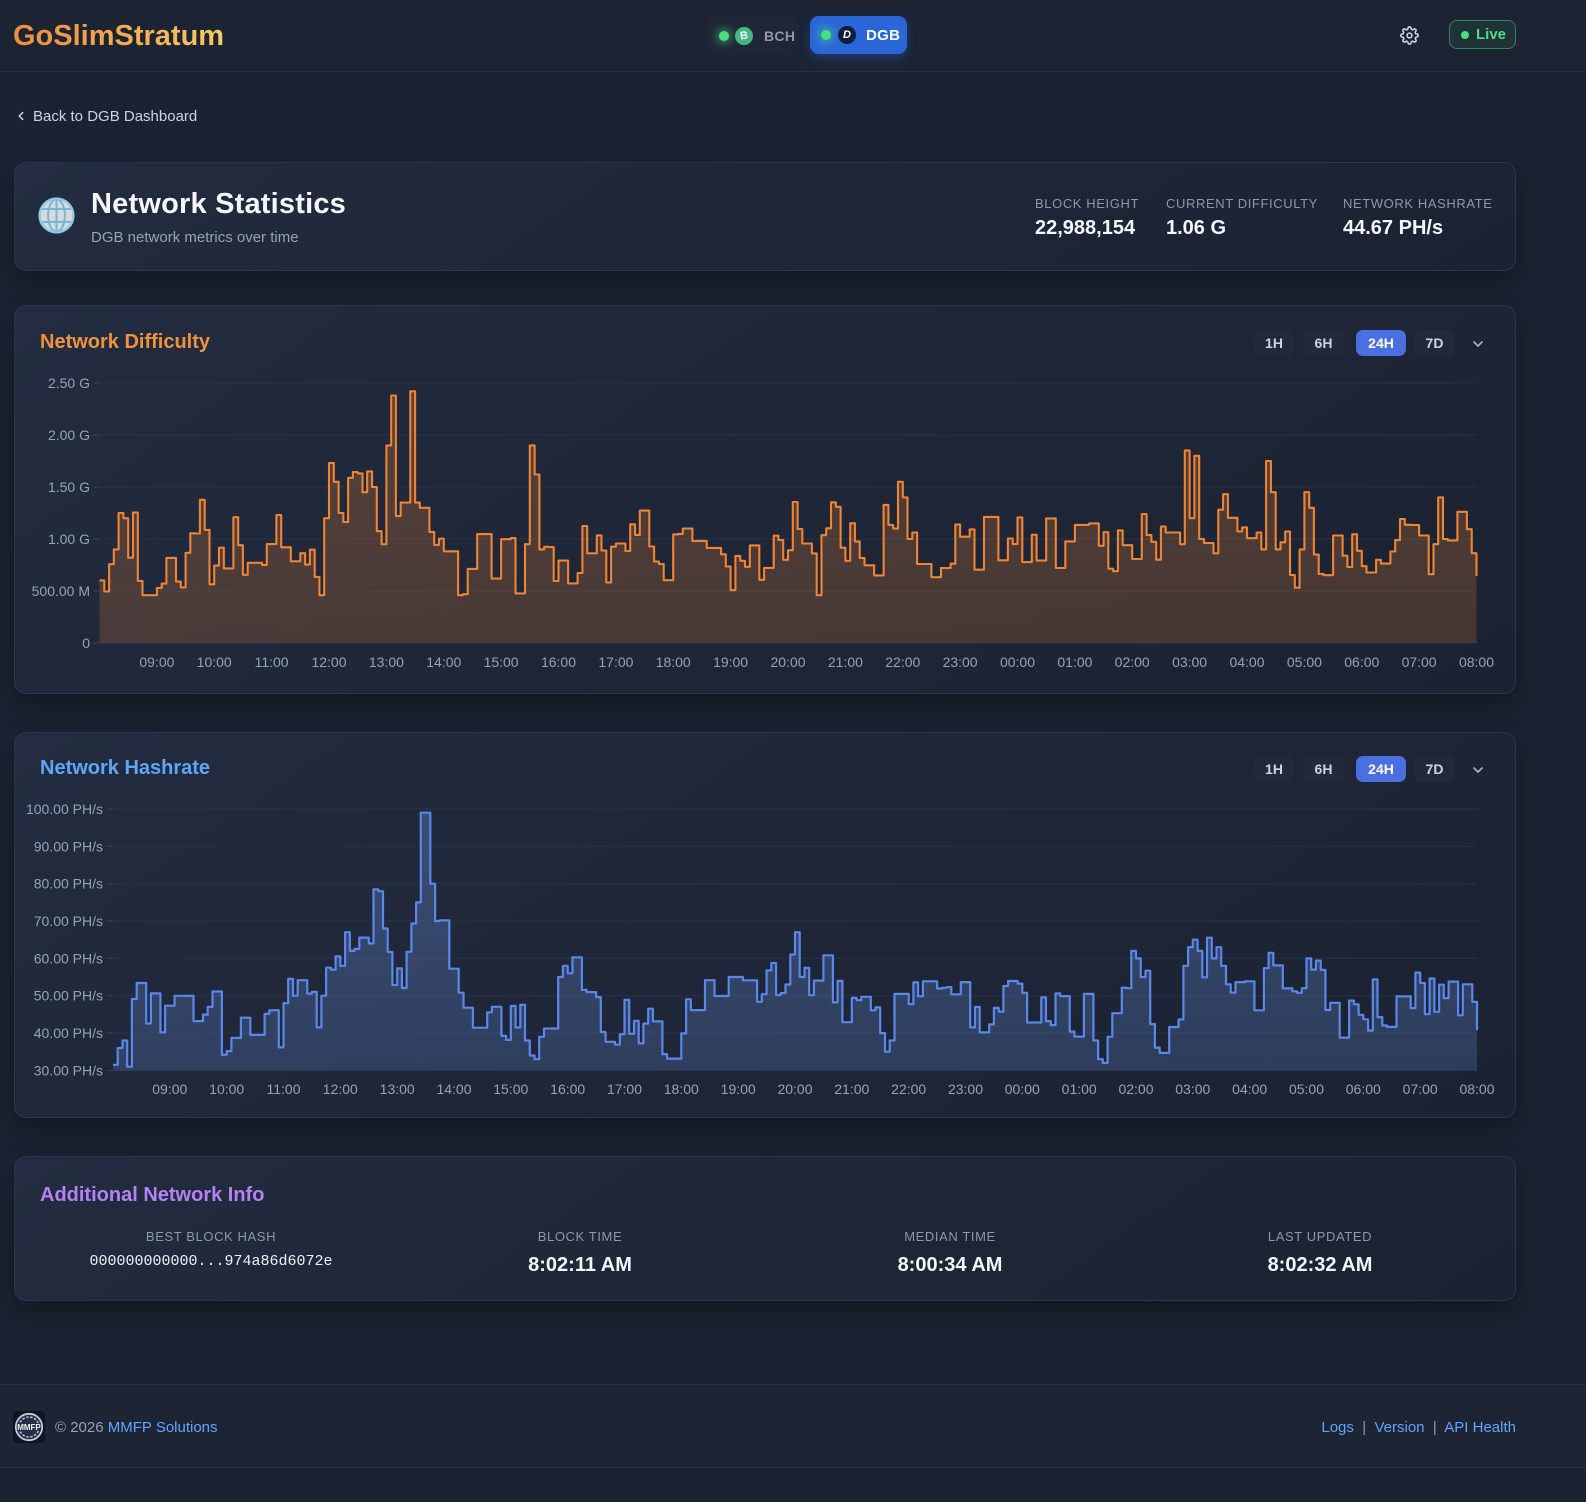 This screenshot has height=1502, width=1586. What do you see at coordinates (68, 1033) in the screenshot?
I see `svg-text: 40.00 PH/s` at bounding box center [68, 1033].